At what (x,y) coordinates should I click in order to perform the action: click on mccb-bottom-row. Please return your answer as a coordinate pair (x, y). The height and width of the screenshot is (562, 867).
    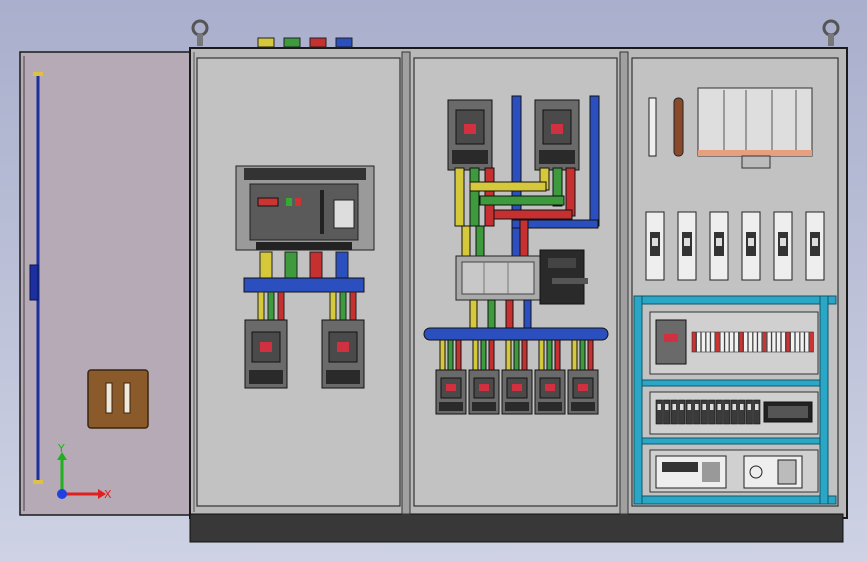
    Looking at the image, I should click on (517, 377).